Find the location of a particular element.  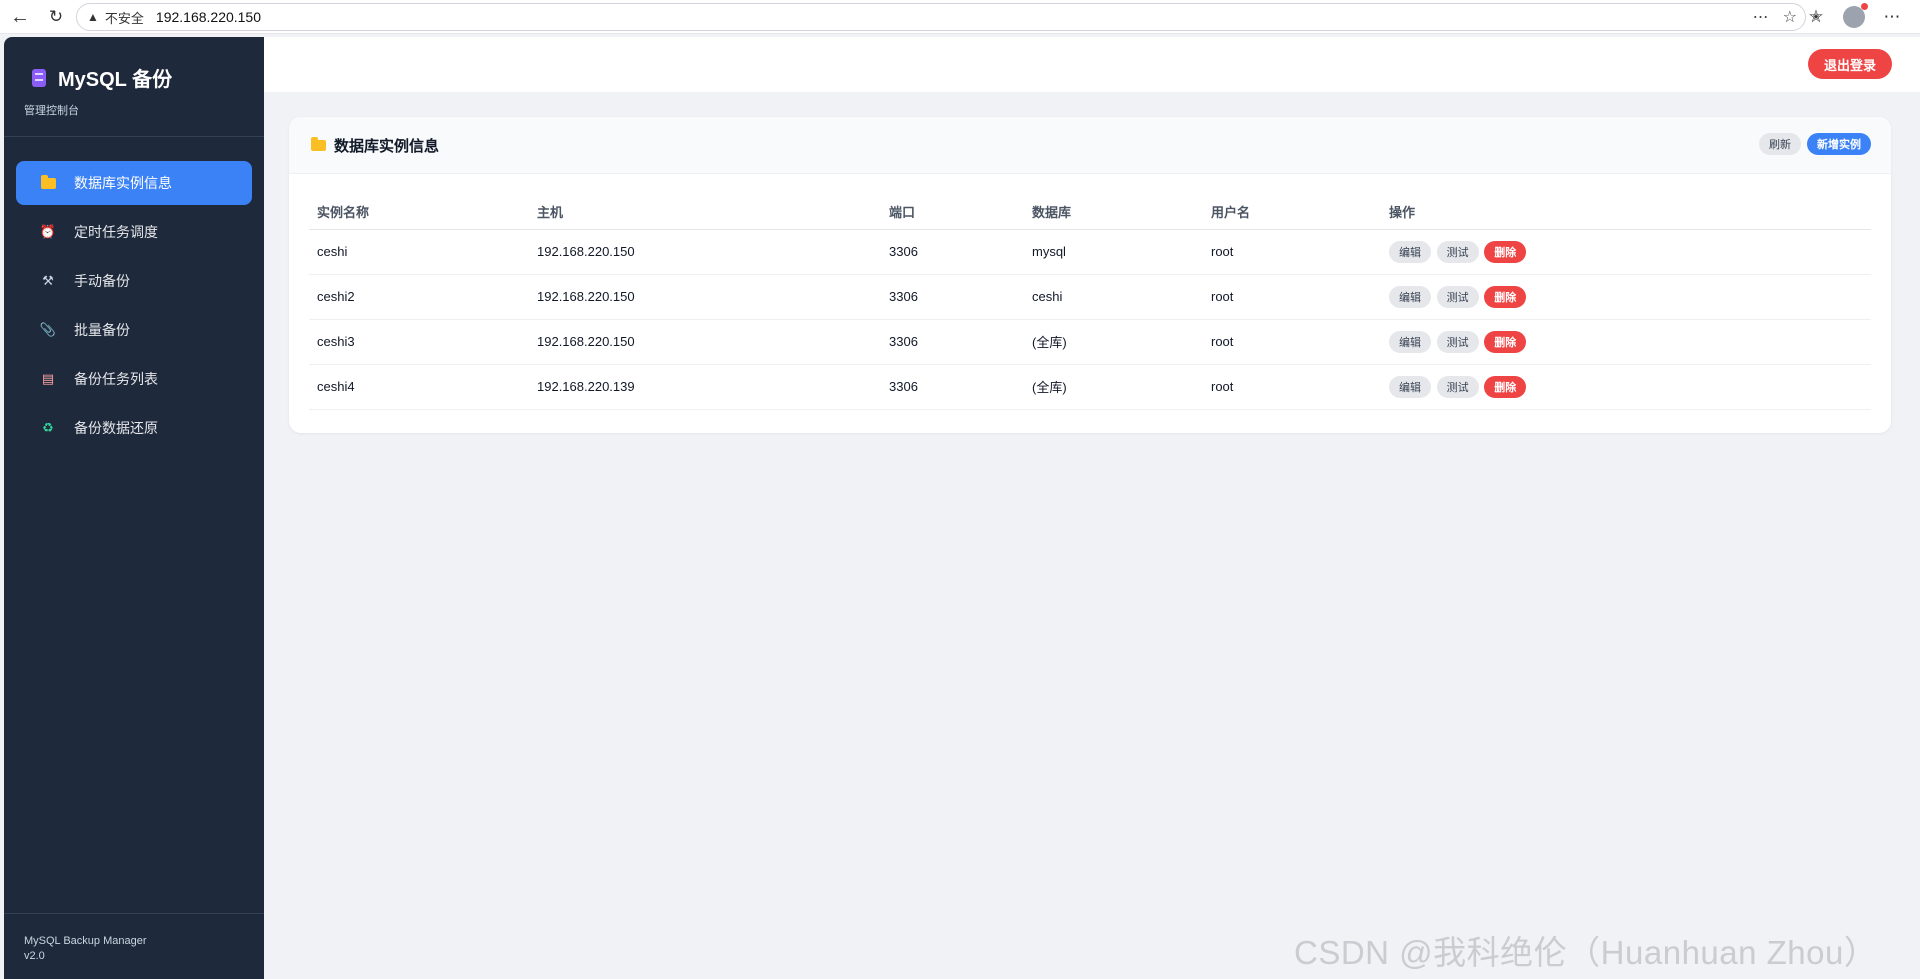

alarm-clock-icon: ⏰ is located at coordinates (48, 231).